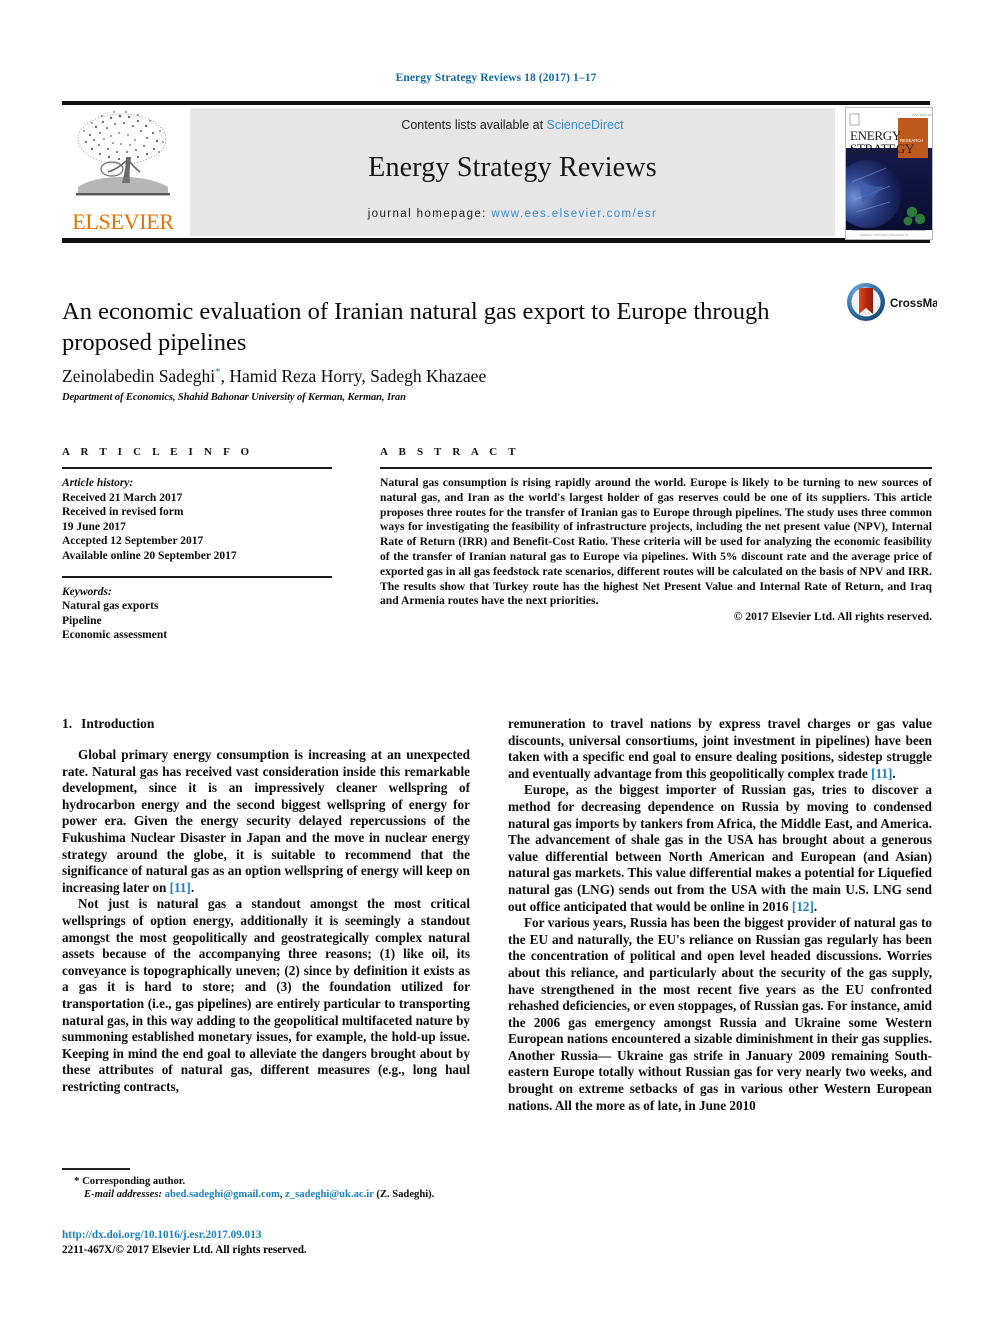  Describe the element at coordinates (496, 240) in the screenshot. I see `masthead-bottom-rule` at that location.